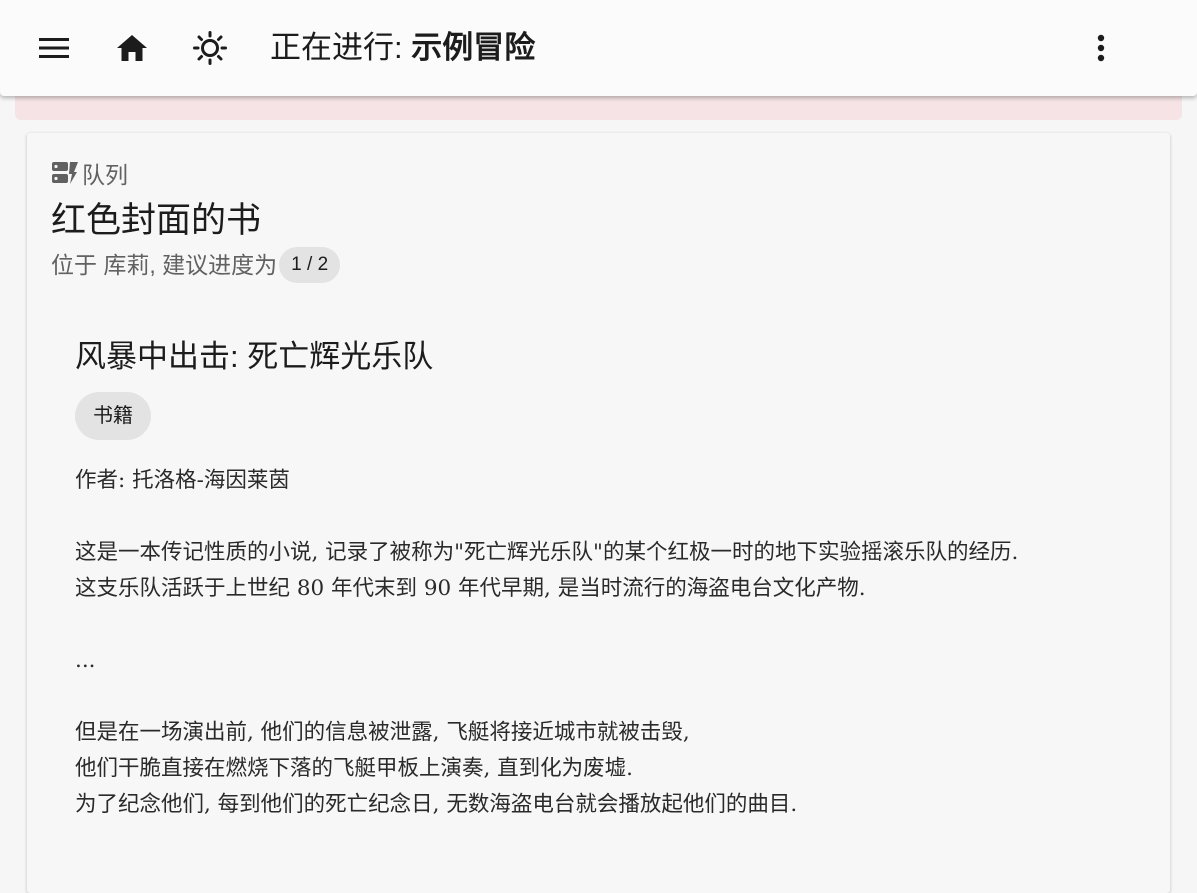  I want to click on card-subtitle: 位于 库莉, 建议进度为 1 / 2, so click(196, 265).